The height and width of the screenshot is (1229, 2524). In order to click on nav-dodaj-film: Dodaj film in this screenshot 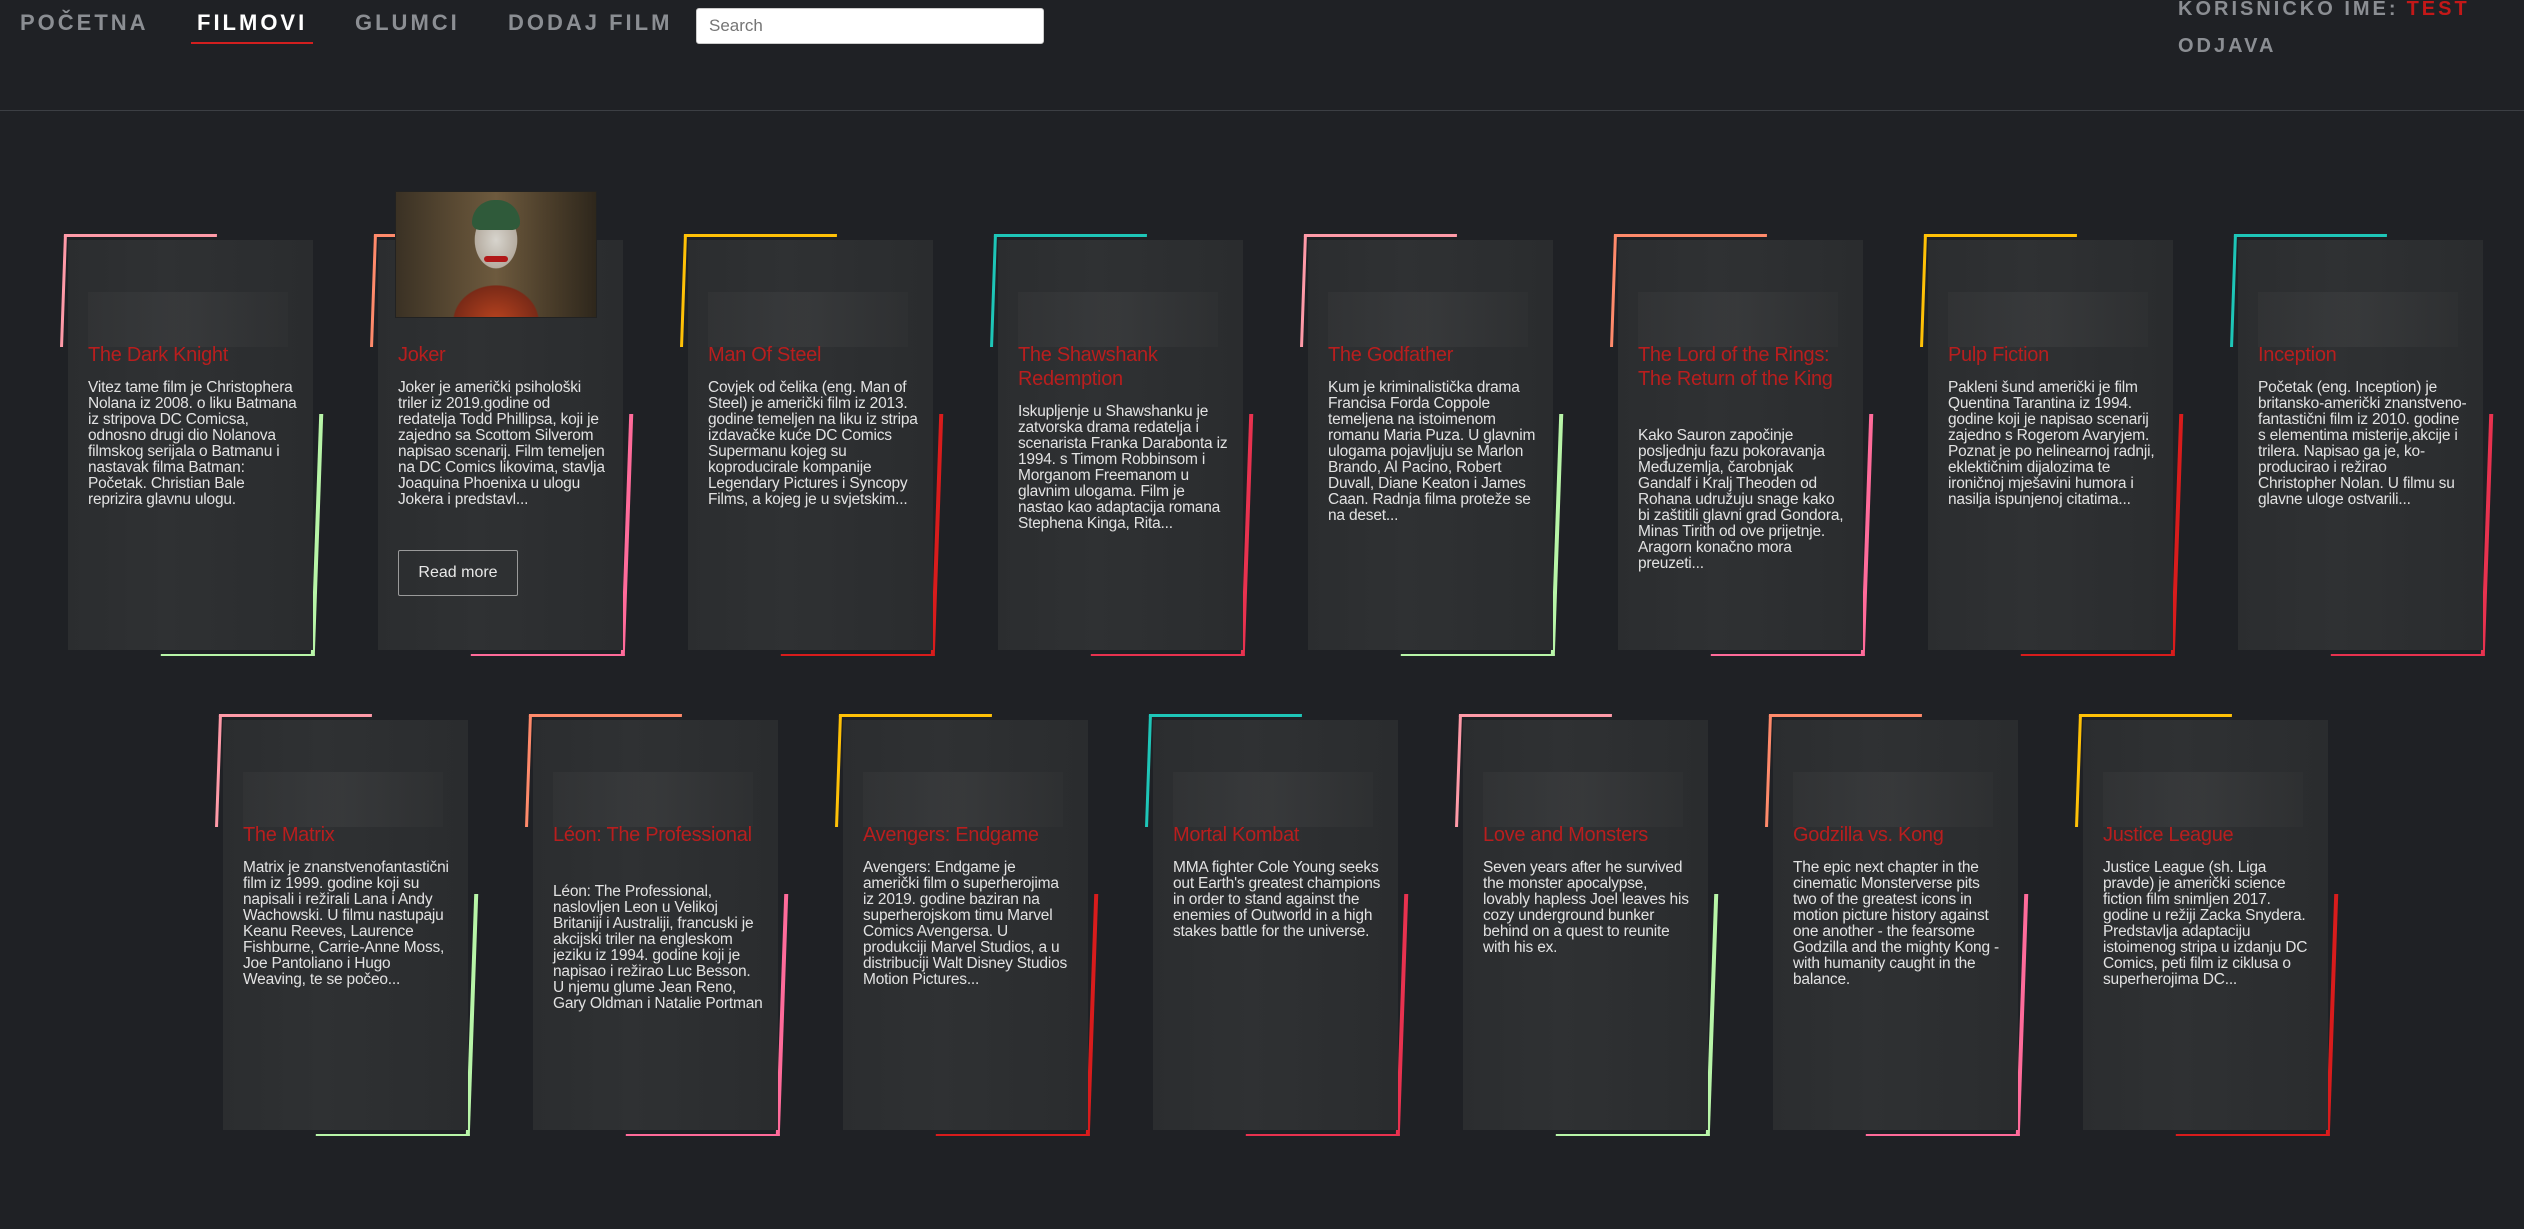, I will do `click(590, 23)`.